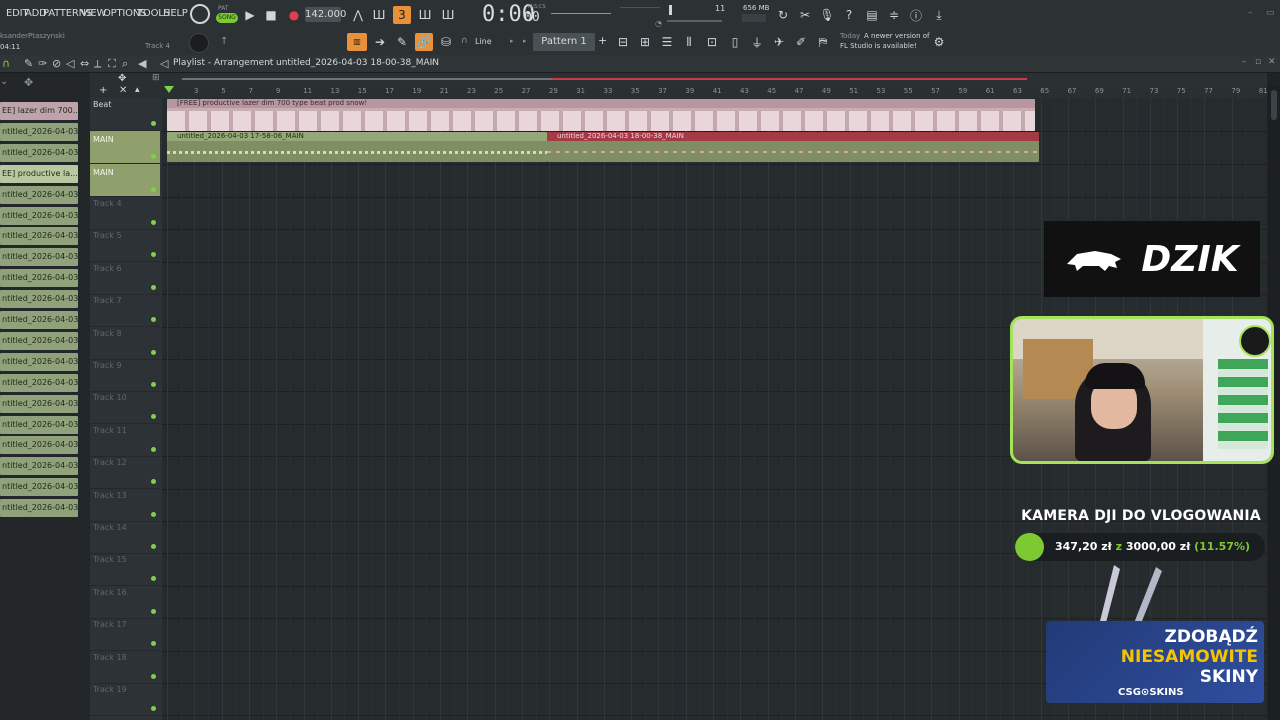 This screenshot has height=720, width=1280. I want to click on track-header: Track 7, so click(125, 311).